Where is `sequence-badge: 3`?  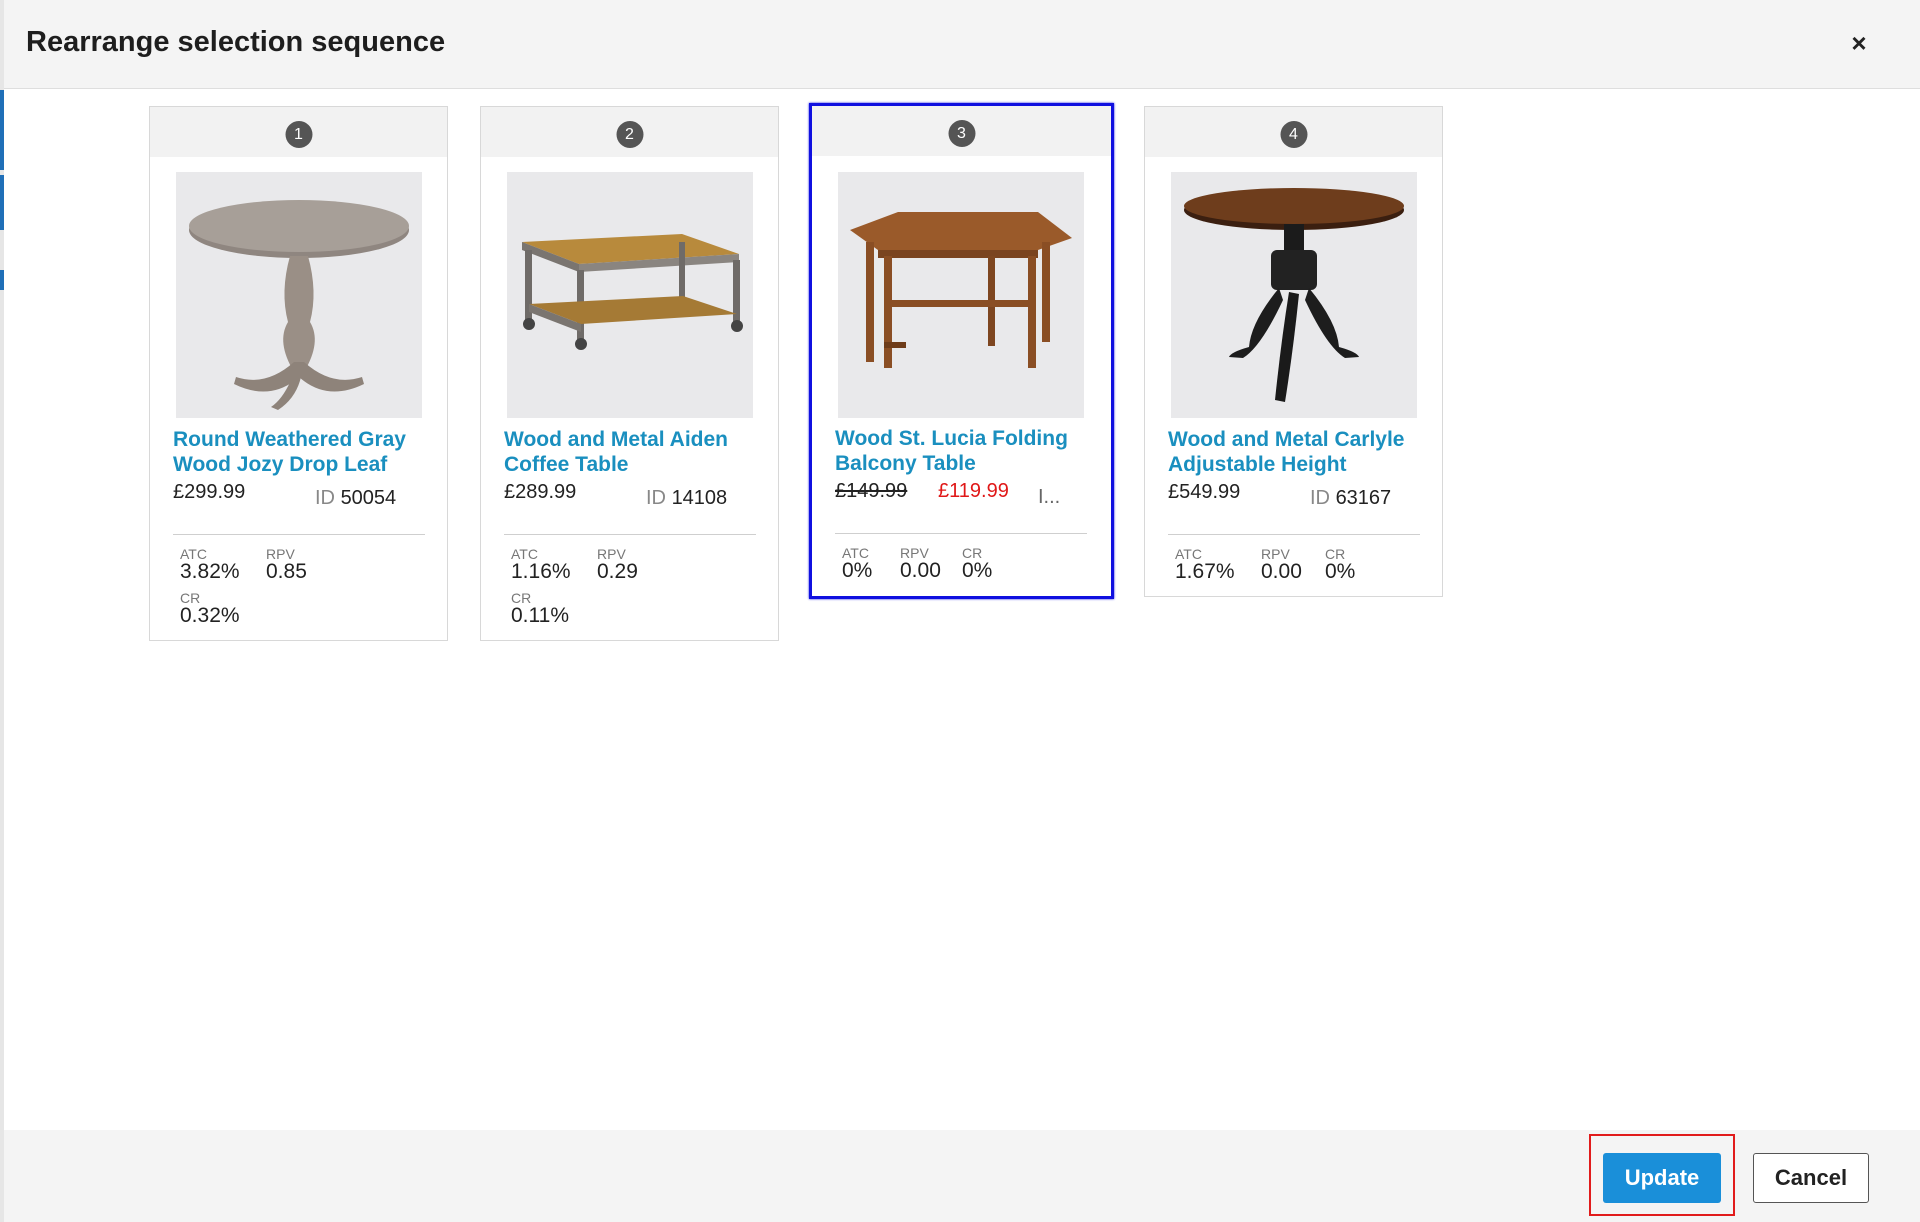
sequence-badge: 3 is located at coordinates (961, 133).